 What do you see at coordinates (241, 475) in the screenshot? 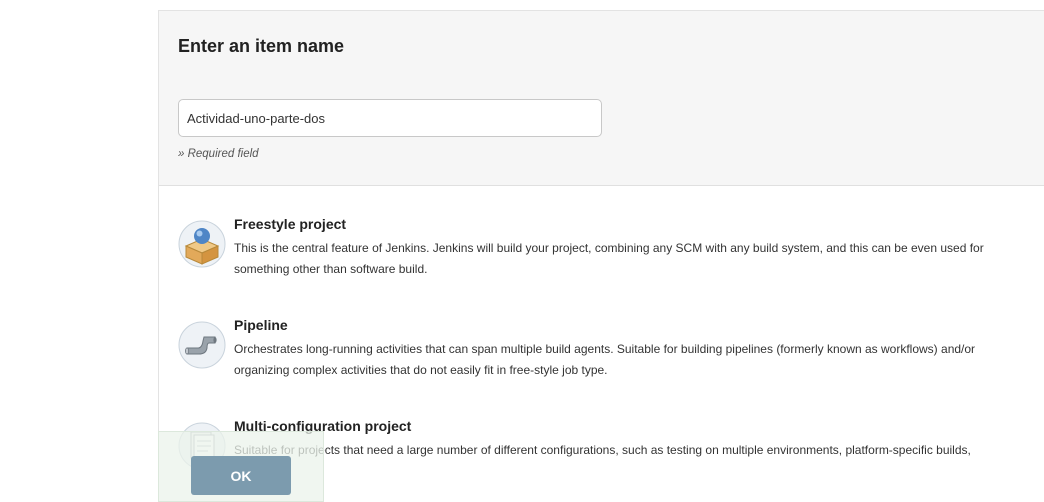
I see `ok-button: OK` at bounding box center [241, 475].